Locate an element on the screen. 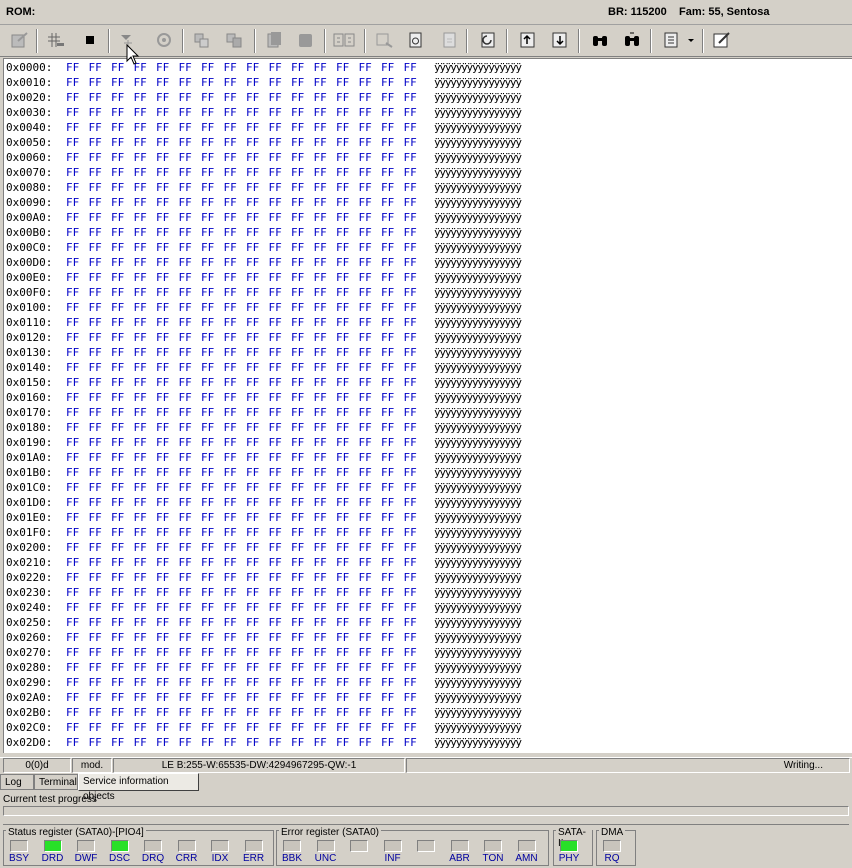 This screenshot has height=868, width=852. binoculars-next-icon is located at coordinates (632, 40).